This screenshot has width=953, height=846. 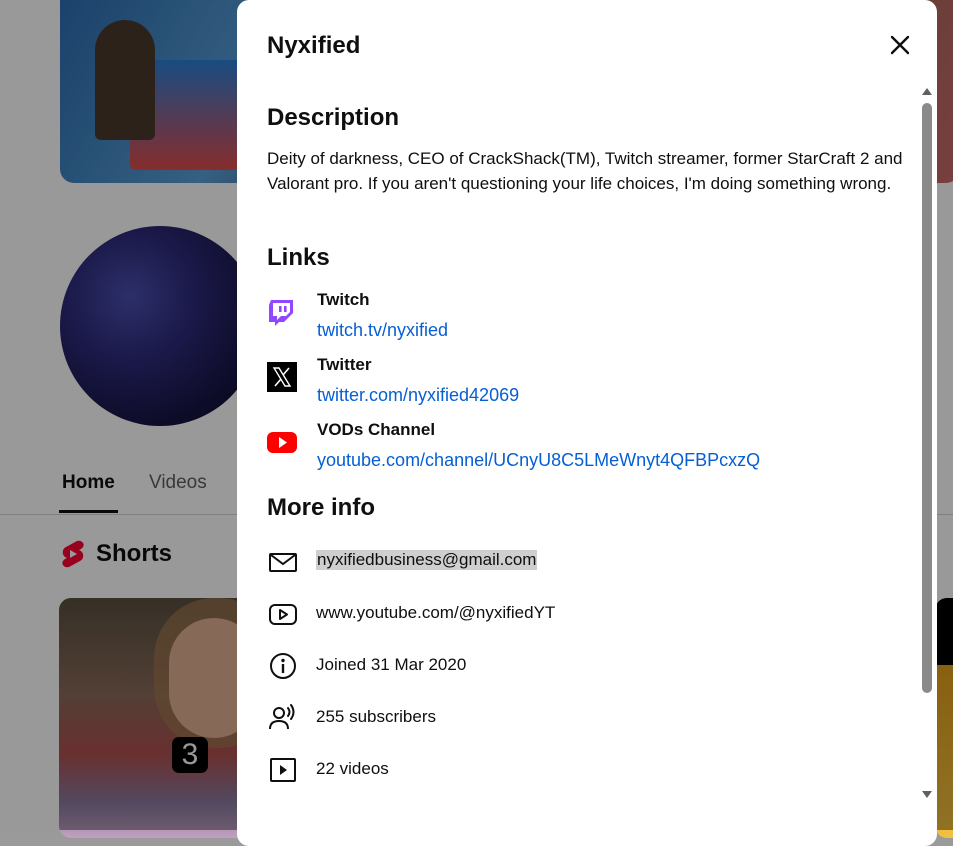 I want to click on twitch-link: twitch.tv/nyxified, so click(x=382, y=330).